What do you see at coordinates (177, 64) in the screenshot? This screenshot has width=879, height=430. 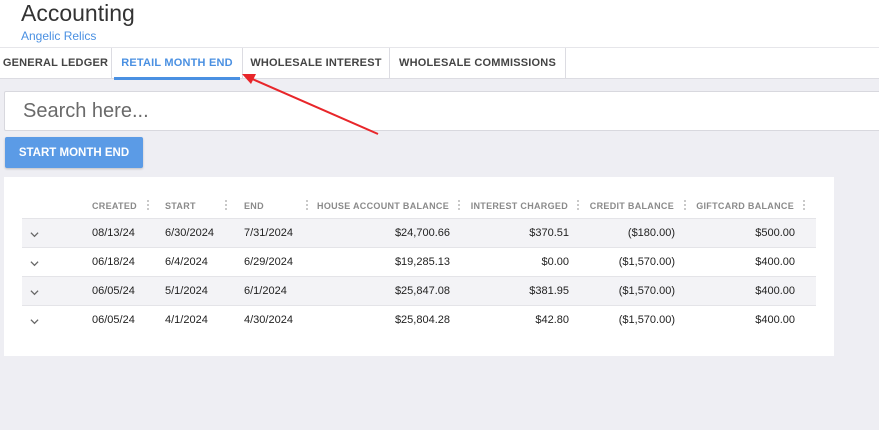 I see `tab-retail-month-end: RETAIL MONTH END` at bounding box center [177, 64].